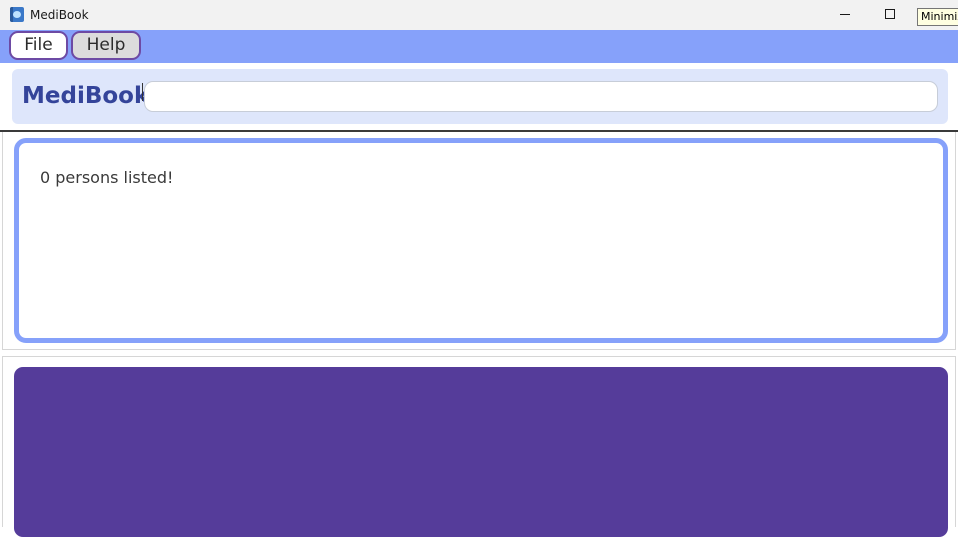 This screenshot has height=537, width=958. What do you see at coordinates (59, 15) in the screenshot?
I see `window-title: MediBook` at bounding box center [59, 15].